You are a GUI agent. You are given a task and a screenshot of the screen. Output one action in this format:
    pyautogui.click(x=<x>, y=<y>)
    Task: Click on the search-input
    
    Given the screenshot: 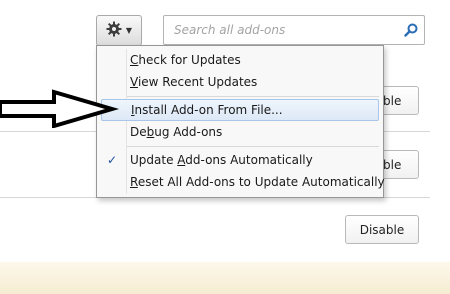 What is the action you would take?
    pyautogui.click(x=281, y=30)
    